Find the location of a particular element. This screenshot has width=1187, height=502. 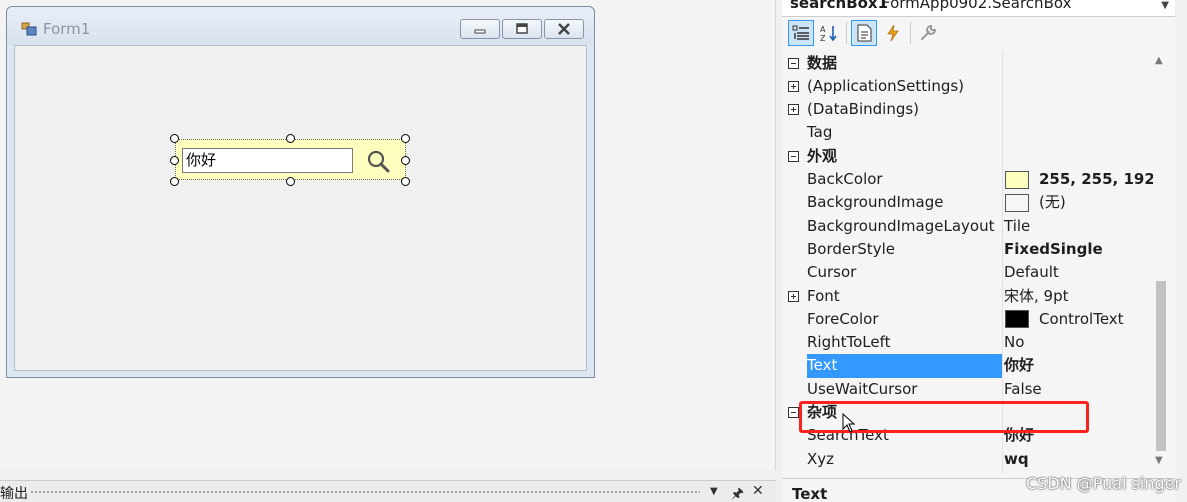

resize-handle-ml is located at coordinates (174, 160).